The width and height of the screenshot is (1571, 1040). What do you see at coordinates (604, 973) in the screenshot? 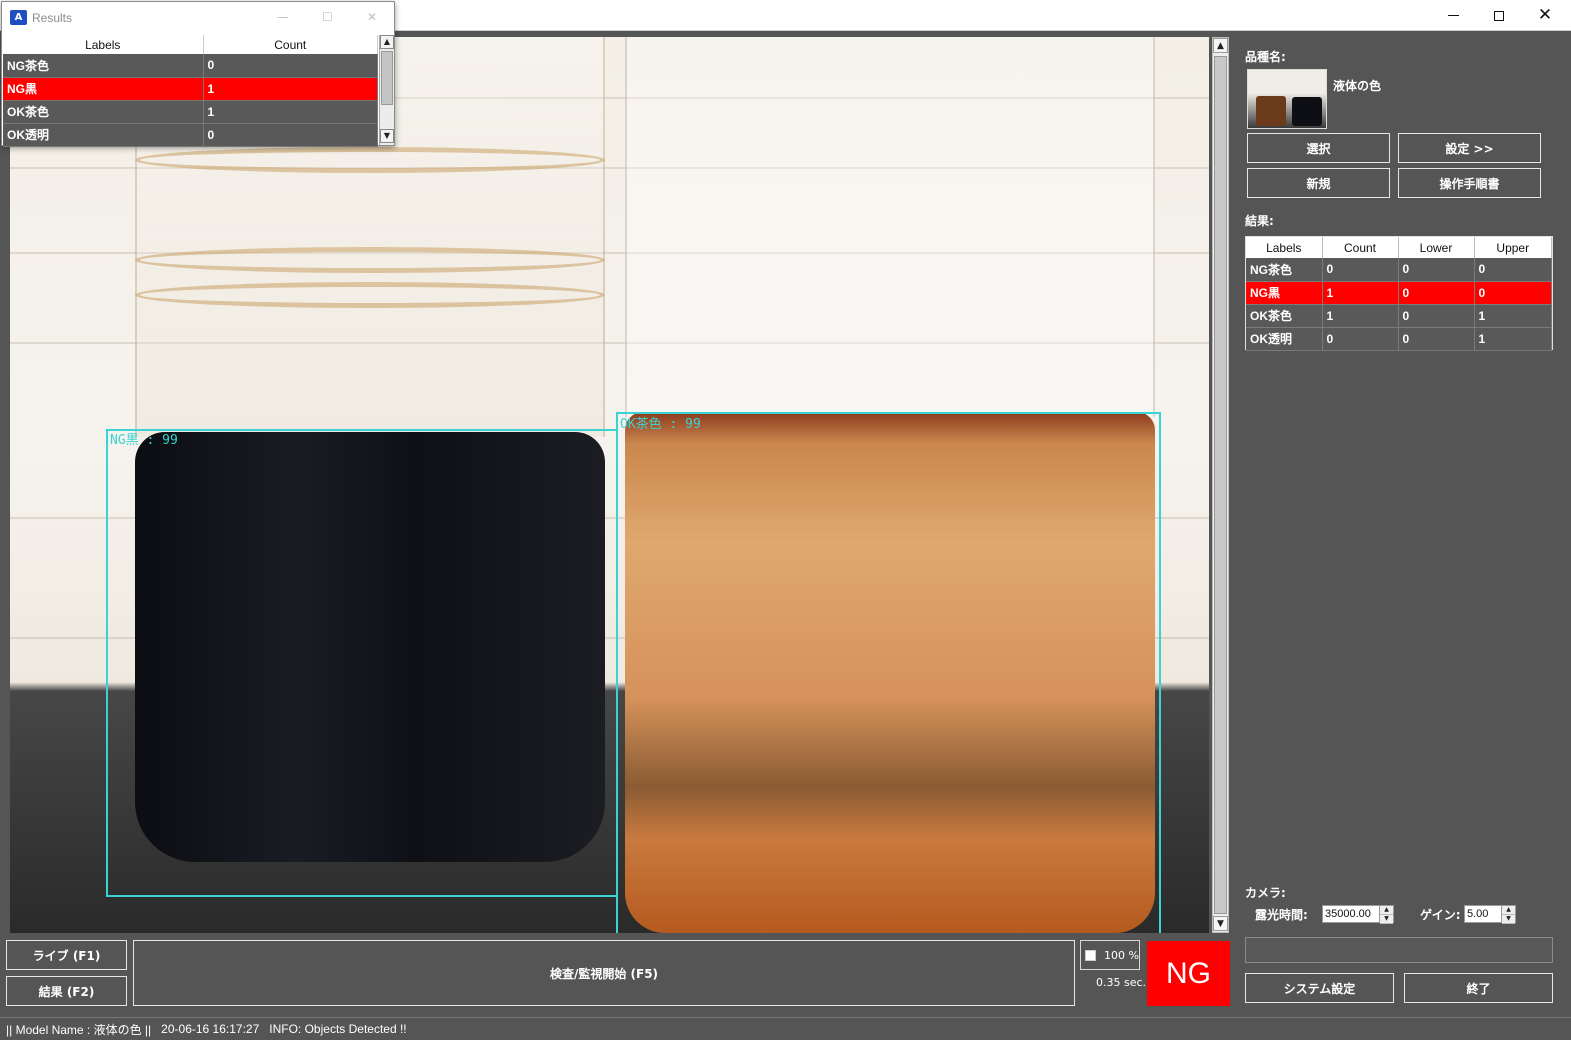
I see `start-inspection-button: 検査/監視開始 (F5)` at bounding box center [604, 973].